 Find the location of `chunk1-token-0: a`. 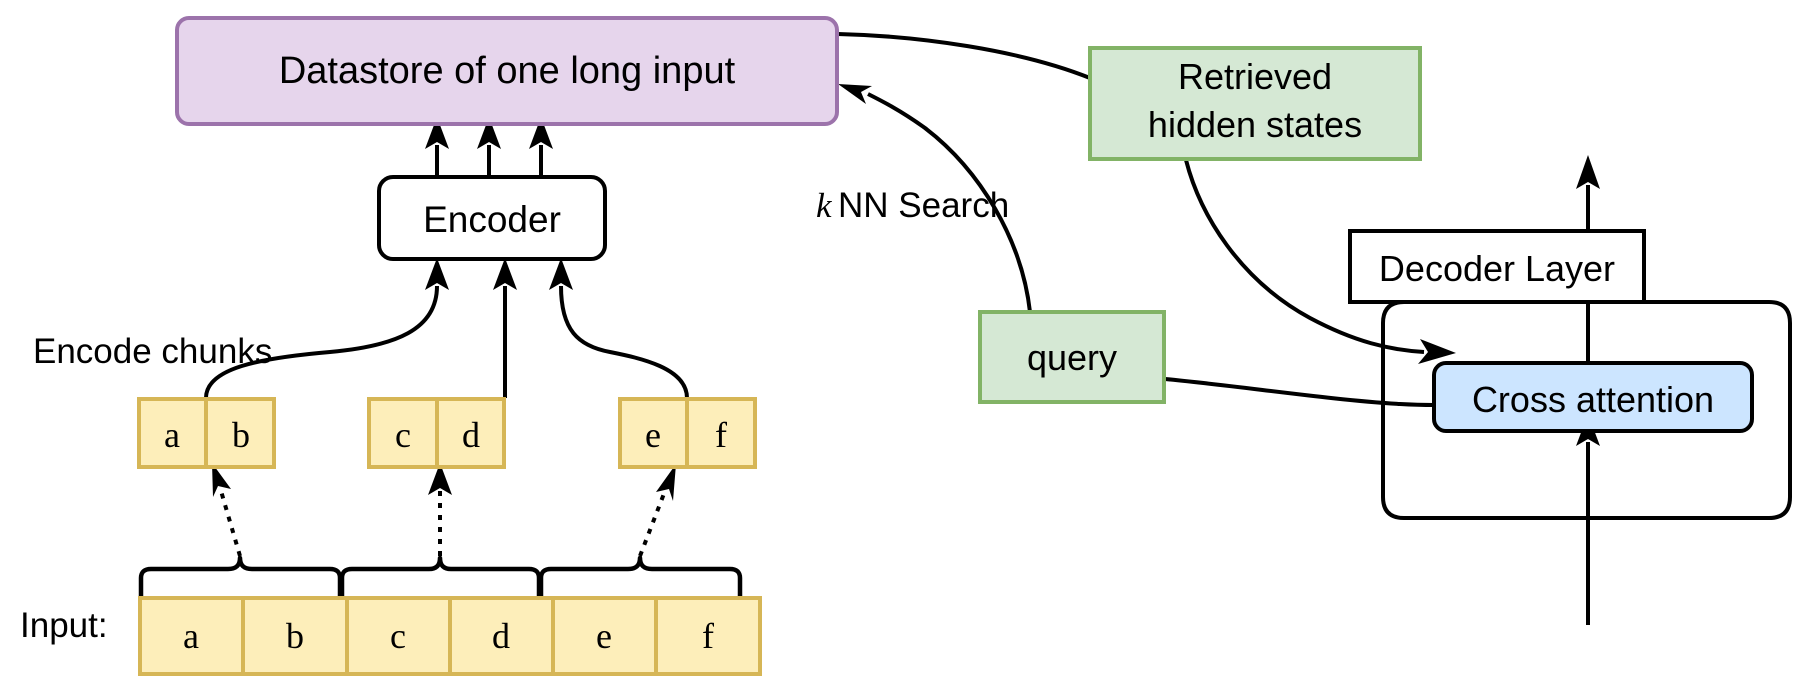

chunk1-token-0: a is located at coordinates (172, 435).